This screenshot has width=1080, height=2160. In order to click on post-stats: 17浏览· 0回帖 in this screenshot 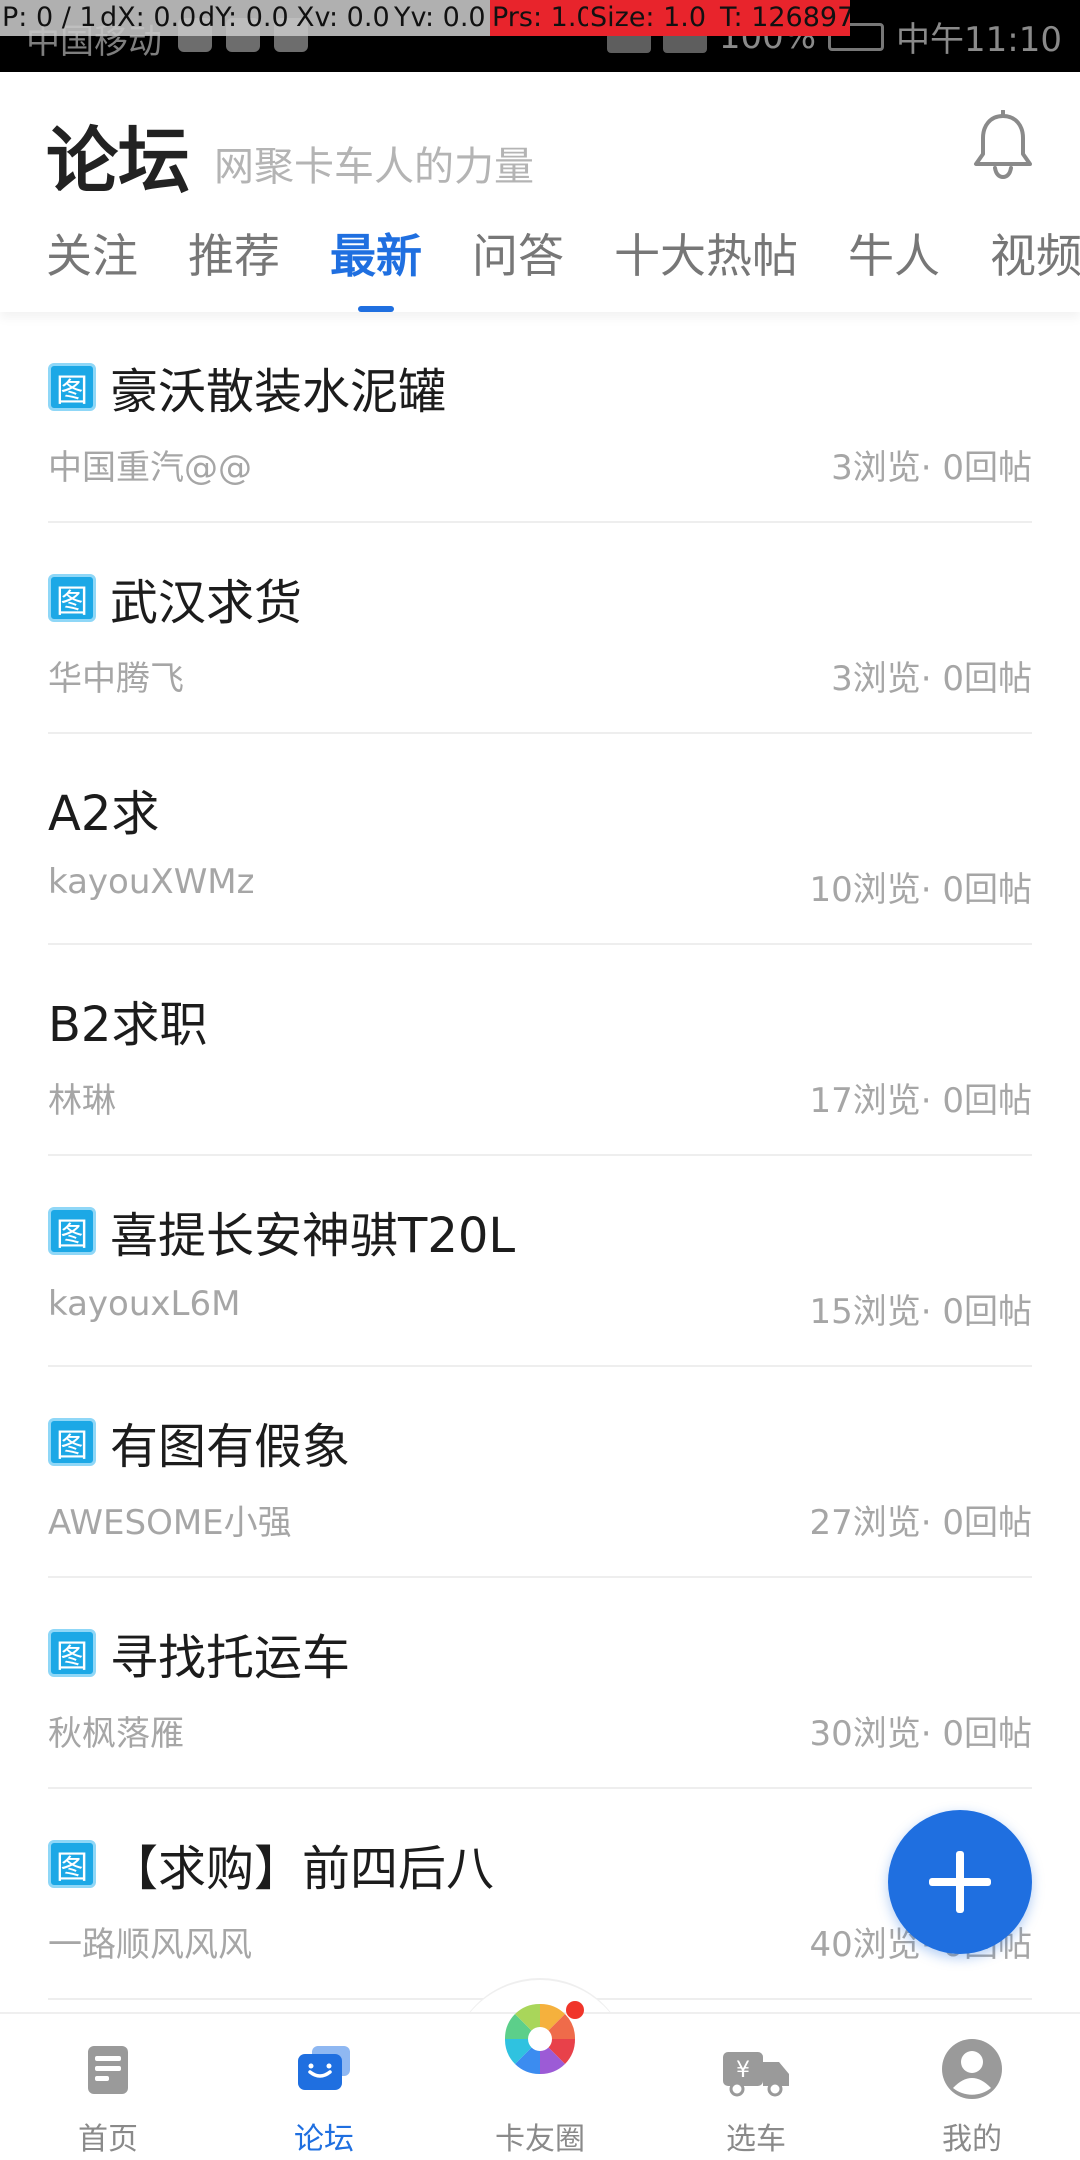, I will do `click(920, 1101)`.